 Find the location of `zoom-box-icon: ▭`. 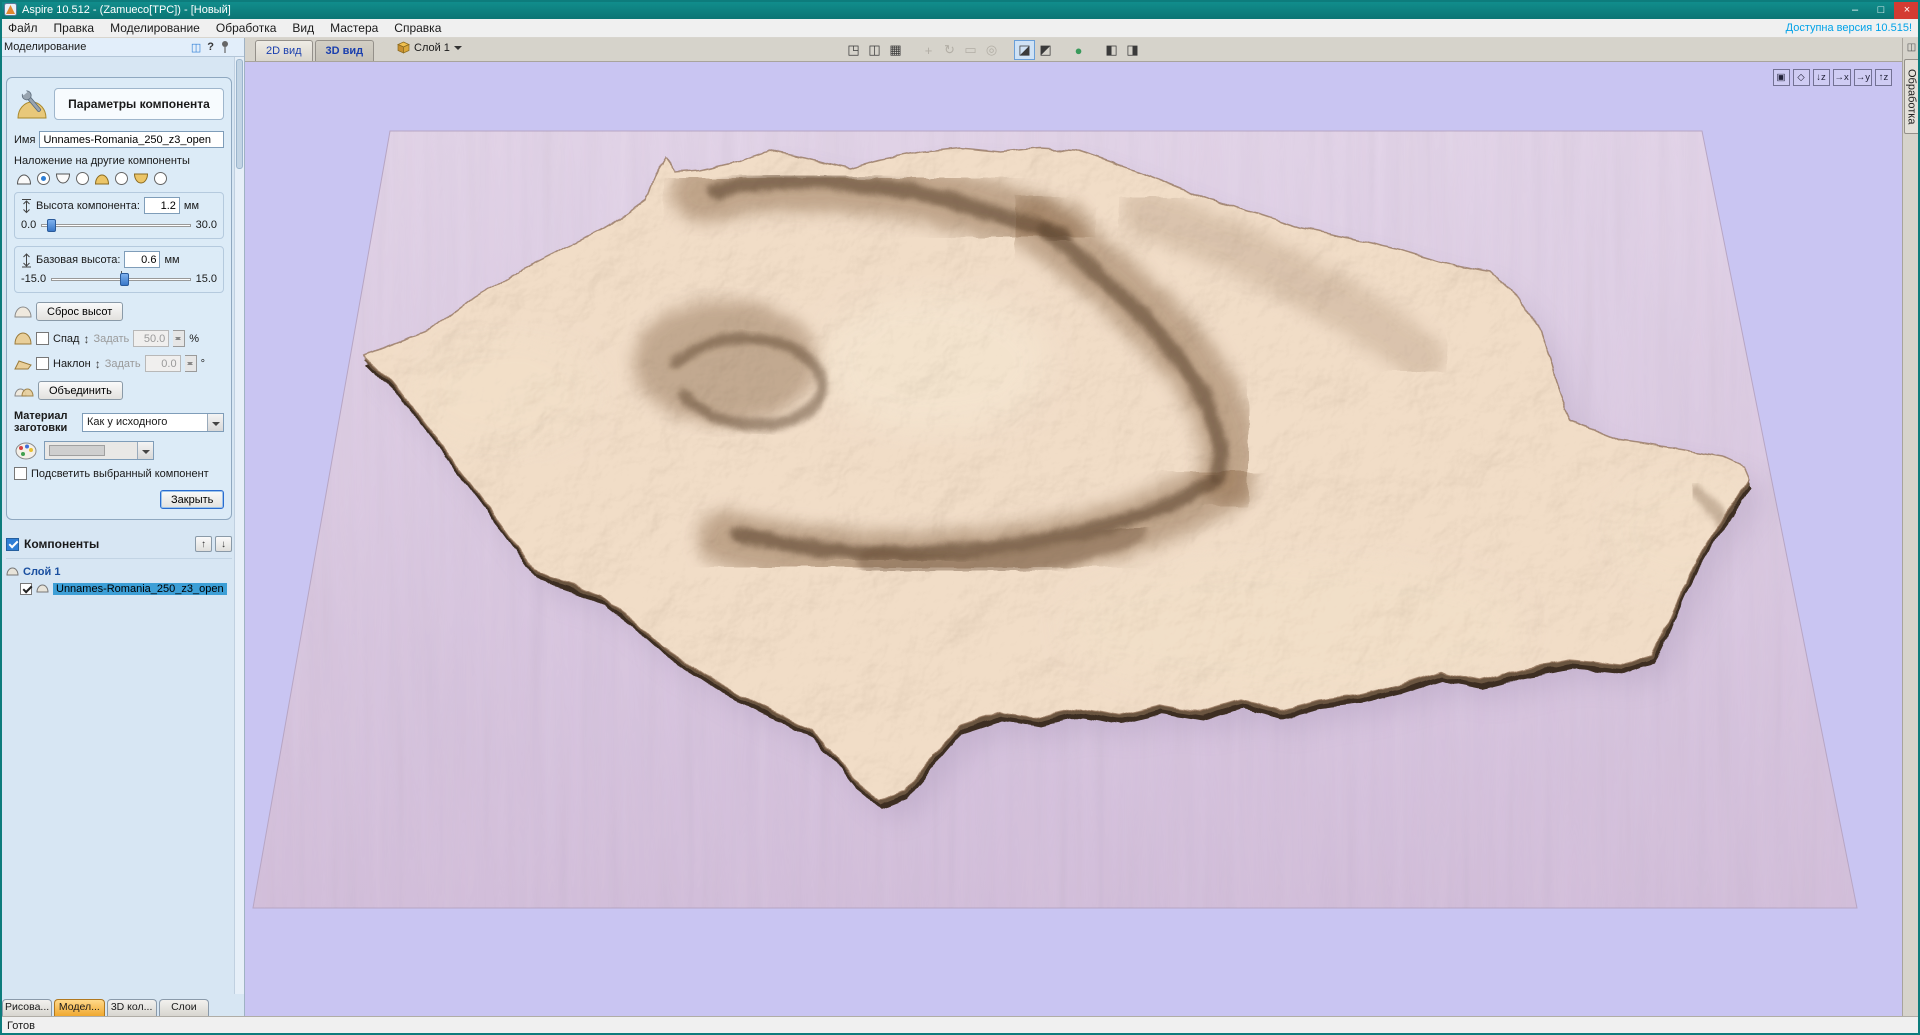

zoom-box-icon: ▭ is located at coordinates (970, 50).